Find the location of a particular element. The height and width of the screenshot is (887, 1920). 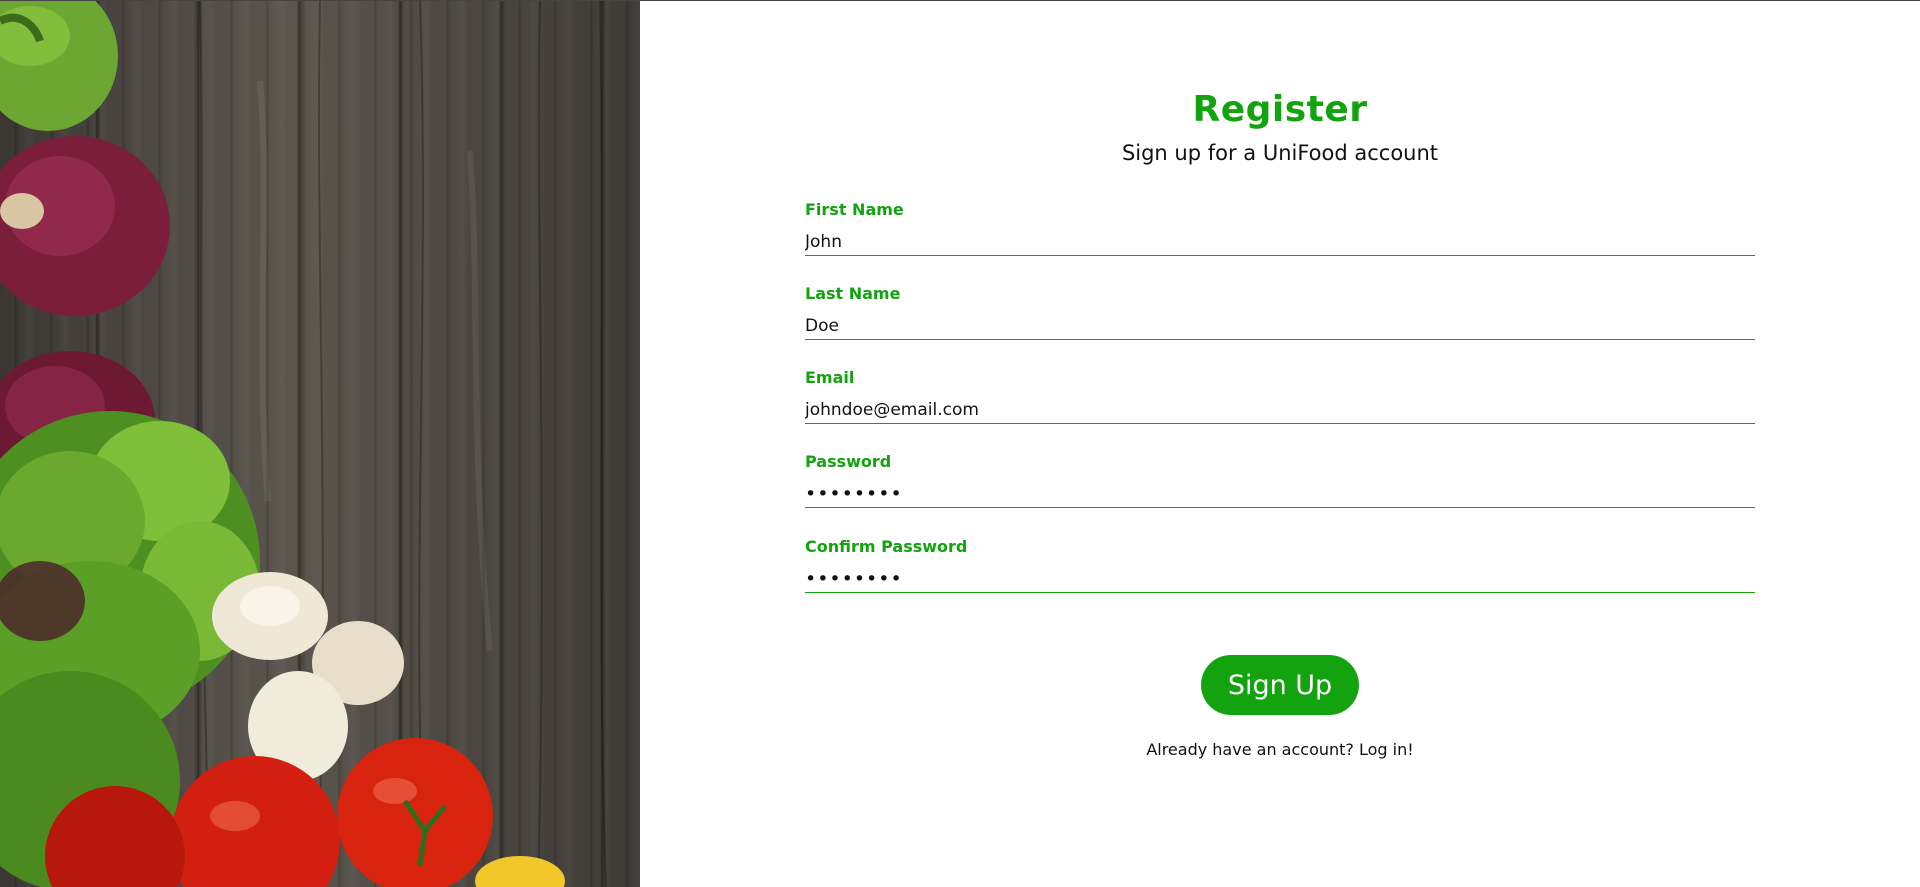

first-name-input is located at coordinates (1280, 243).